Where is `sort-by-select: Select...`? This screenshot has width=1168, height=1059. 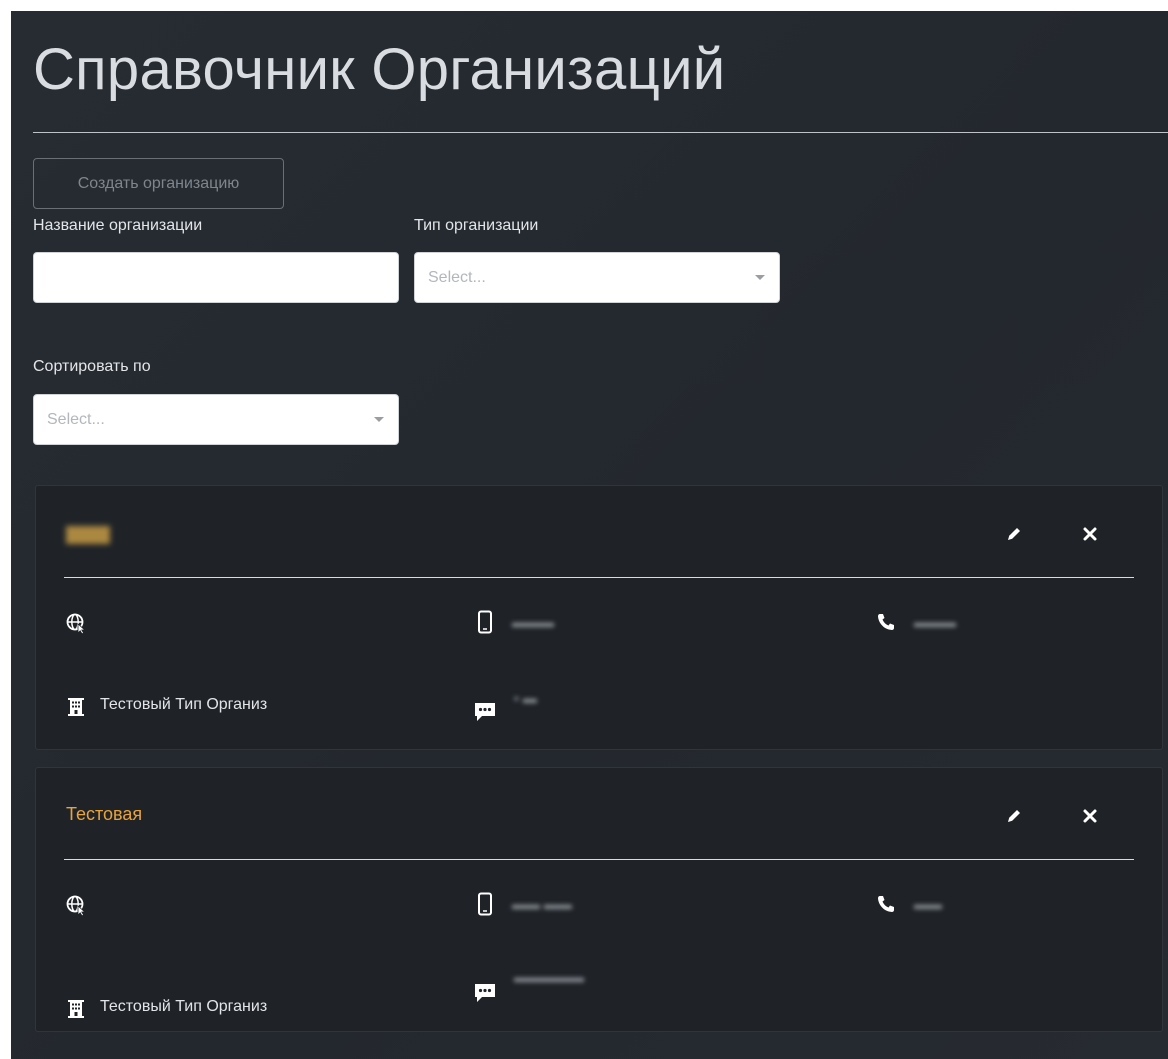
sort-by-select: Select... is located at coordinates (216, 419).